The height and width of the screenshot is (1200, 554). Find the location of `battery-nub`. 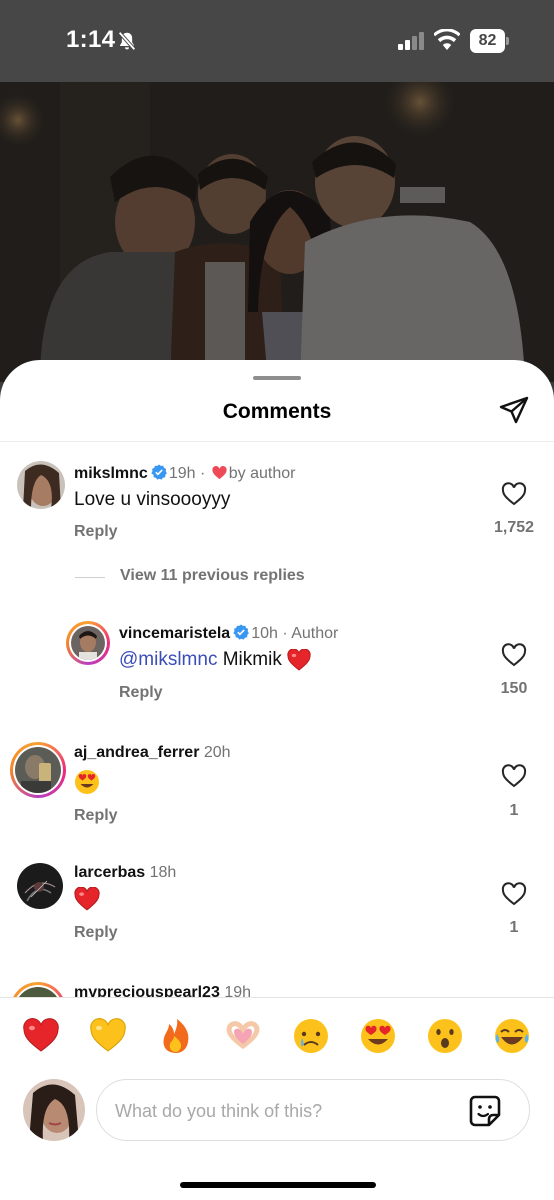

battery-nub is located at coordinates (507, 41).